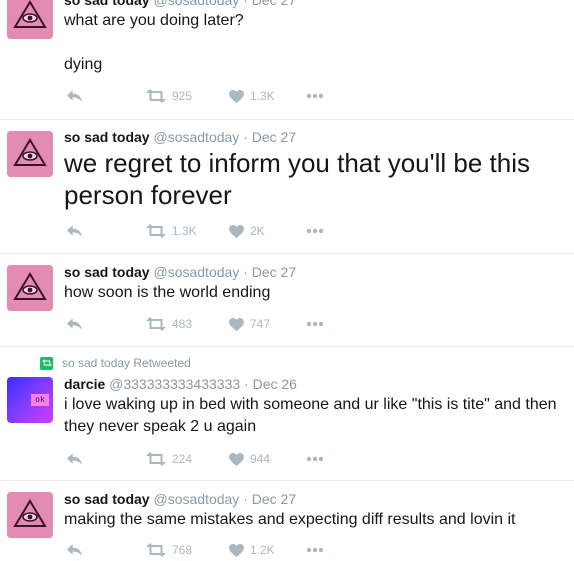 The width and height of the screenshot is (574, 561). Describe the element at coordinates (174, 384) in the screenshot. I see `user-handle: @333333333433333` at that location.